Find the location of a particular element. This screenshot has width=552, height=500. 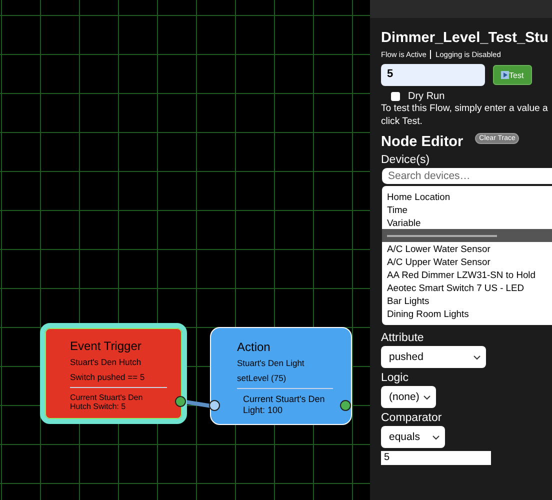

node-text: Switch pushed == 5 is located at coordinates (108, 377).